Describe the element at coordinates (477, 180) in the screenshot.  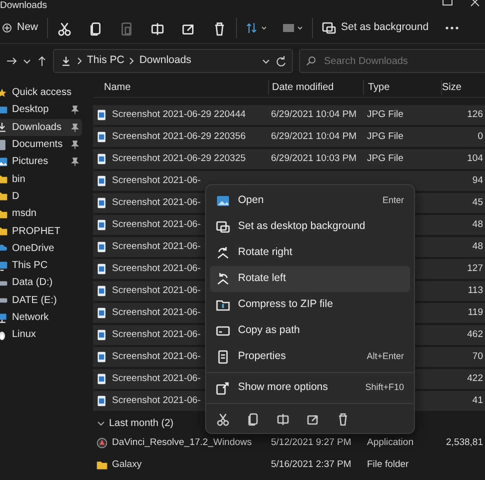
I see `file-size: 94` at that location.